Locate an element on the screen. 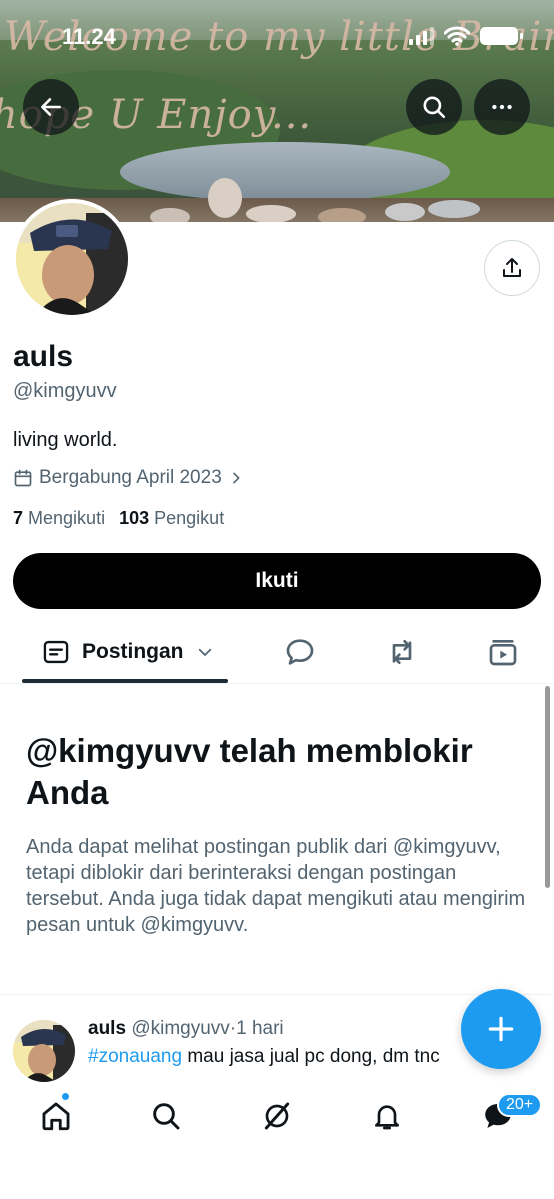 The image size is (554, 1199). battery-icon is located at coordinates (501, 36).